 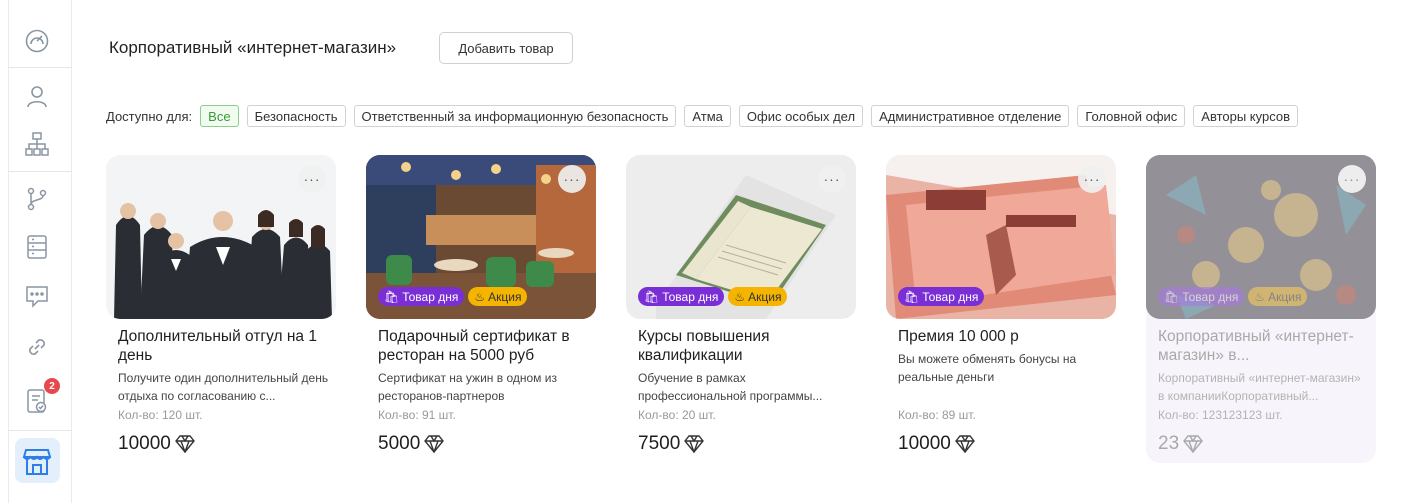 What do you see at coordinates (52, 386) in the screenshot?
I see `notification-badge: 2` at bounding box center [52, 386].